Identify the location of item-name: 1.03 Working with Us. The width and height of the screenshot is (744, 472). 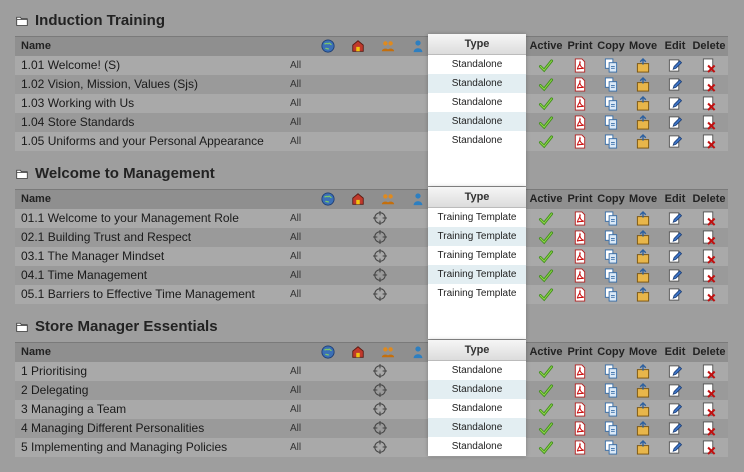
(77, 103).